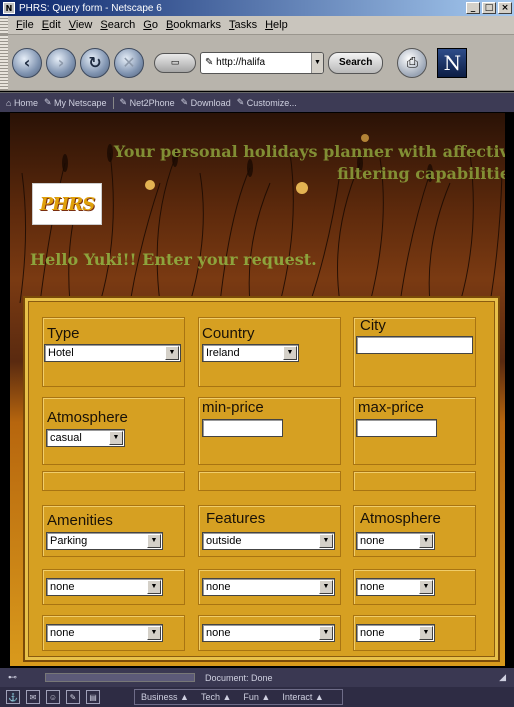 Image resolution: width=514 pixels, height=707 pixels. Describe the element at coordinates (233, 407) in the screenshot. I see `min-price-label: min-price` at that location.